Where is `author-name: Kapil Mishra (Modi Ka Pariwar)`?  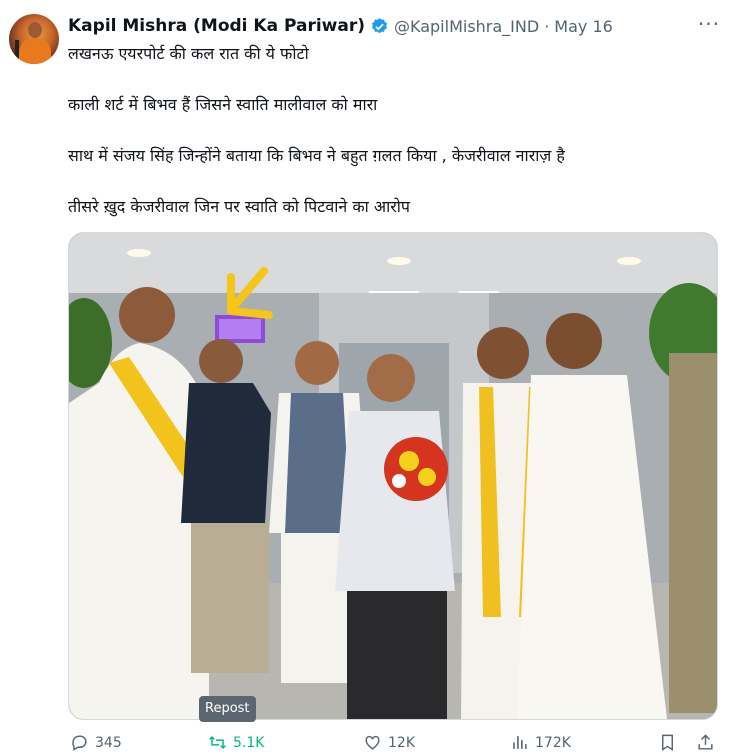 author-name: Kapil Mishra (Modi Ka Pariwar) is located at coordinates (216, 26).